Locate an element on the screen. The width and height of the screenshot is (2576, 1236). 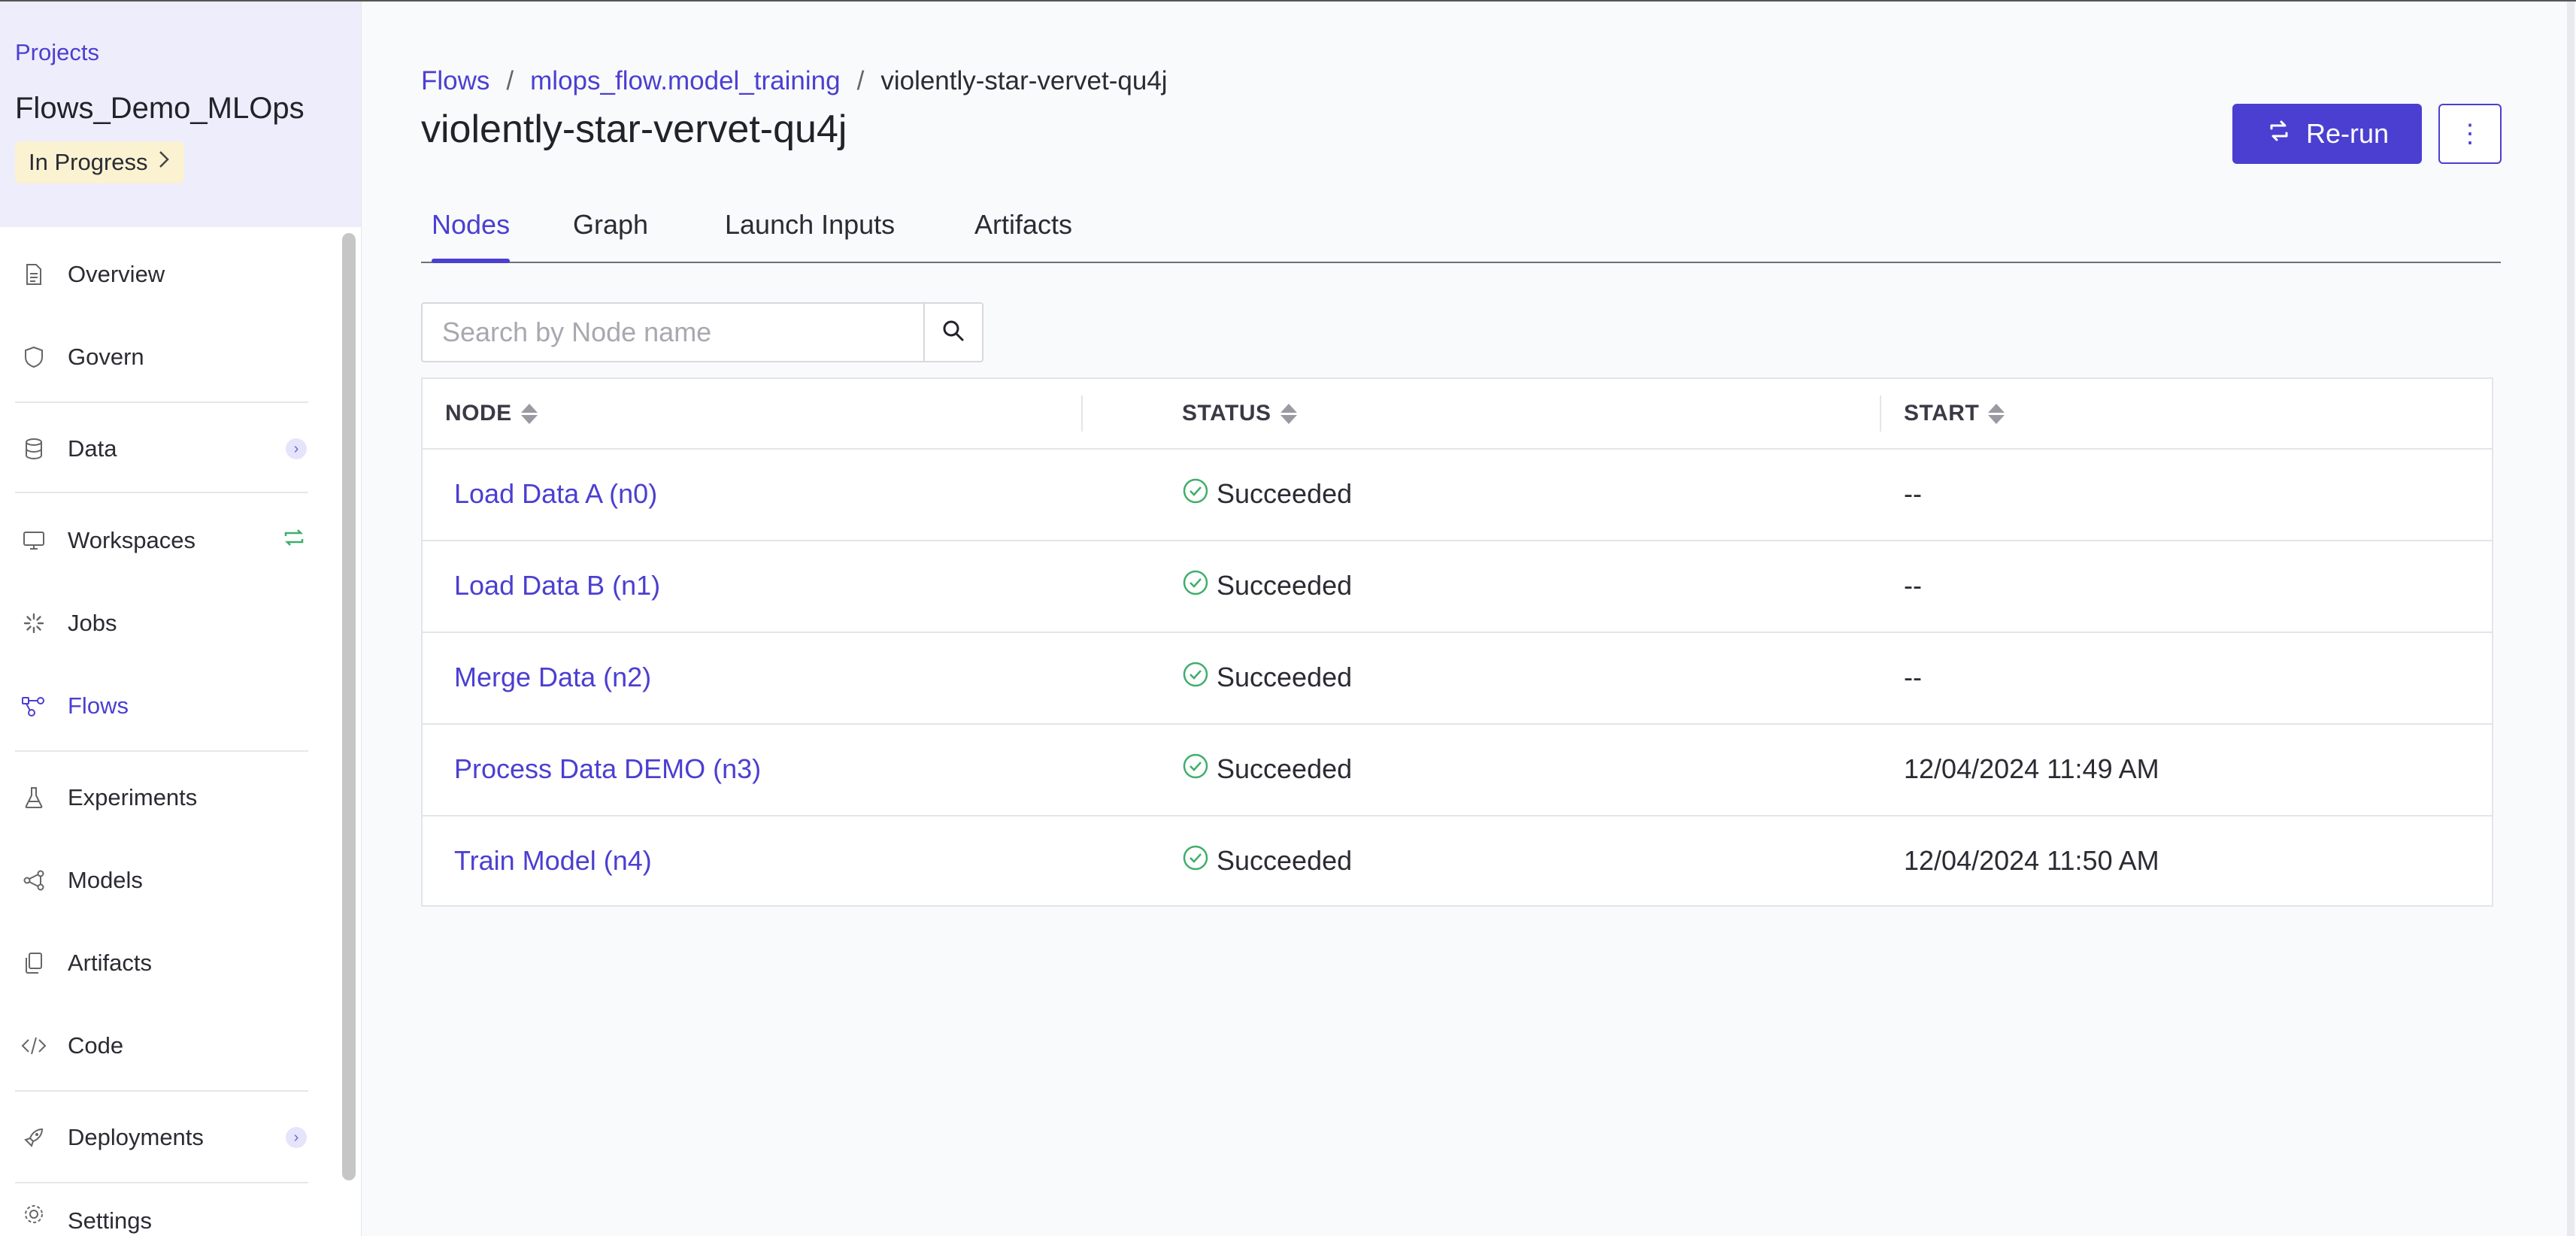
column-header-label: STATUS is located at coordinates (1226, 413).